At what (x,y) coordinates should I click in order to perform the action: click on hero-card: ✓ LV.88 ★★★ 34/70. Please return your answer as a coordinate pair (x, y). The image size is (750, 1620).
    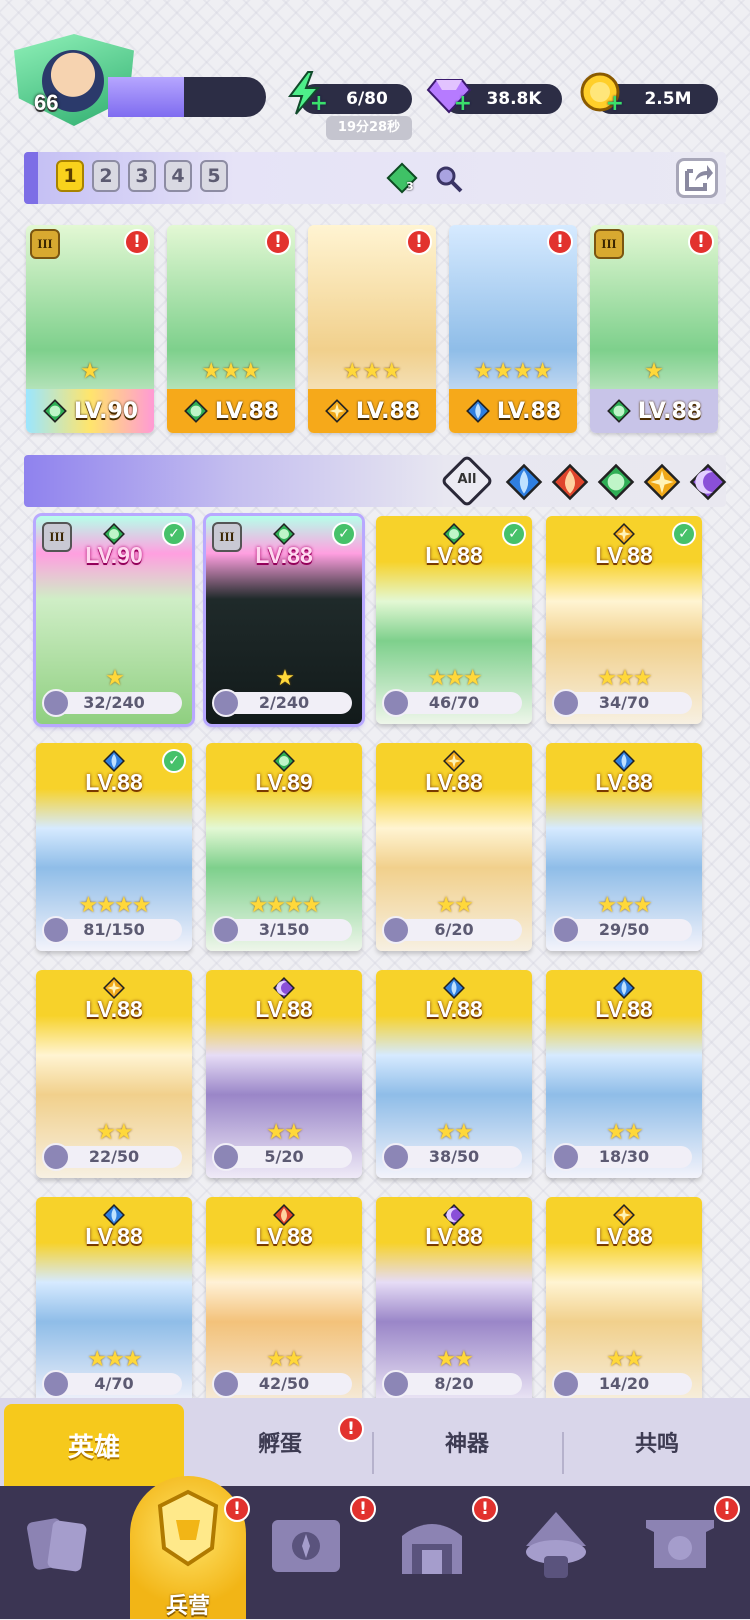
    Looking at the image, I should click on (624, 620).